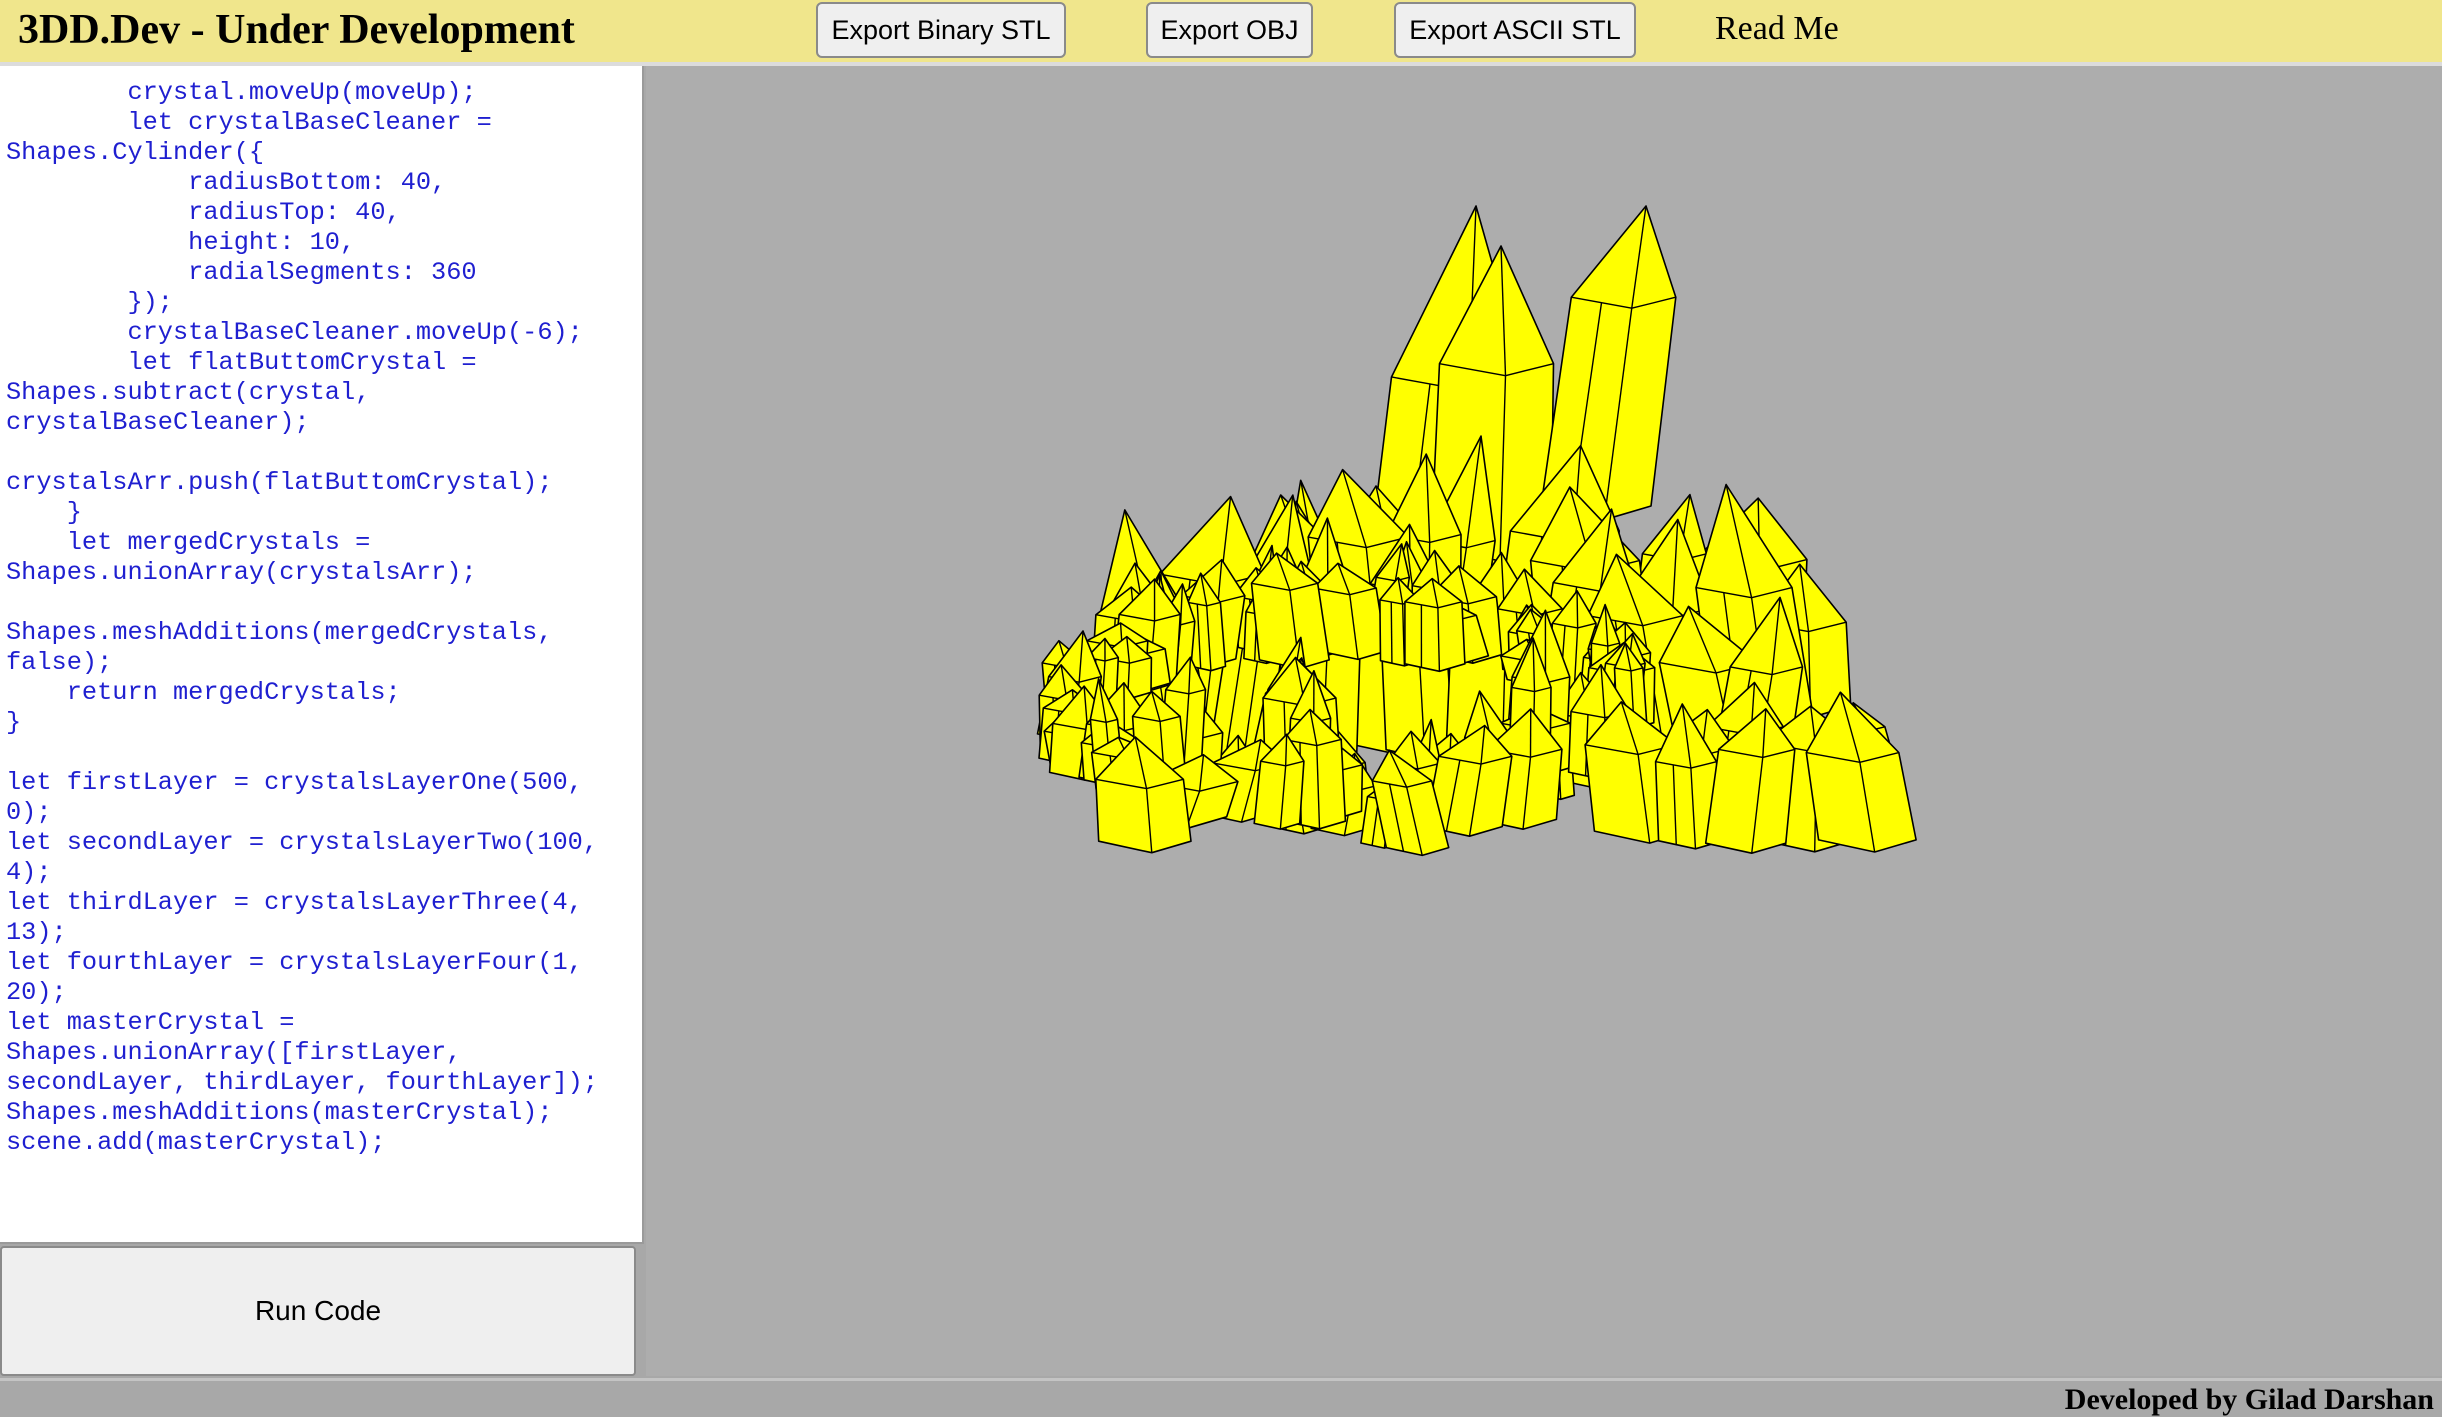  I want to click on export-binary-stl-button: Export Binary STL, so click(941, 30).